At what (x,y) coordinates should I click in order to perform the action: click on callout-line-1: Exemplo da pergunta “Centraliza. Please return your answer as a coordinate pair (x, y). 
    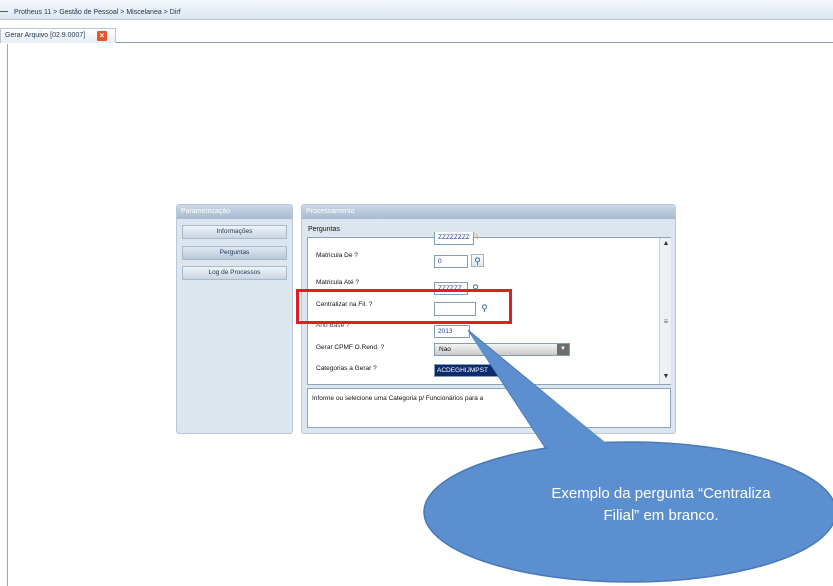
    Looking at the image, I should click on (661, 493).